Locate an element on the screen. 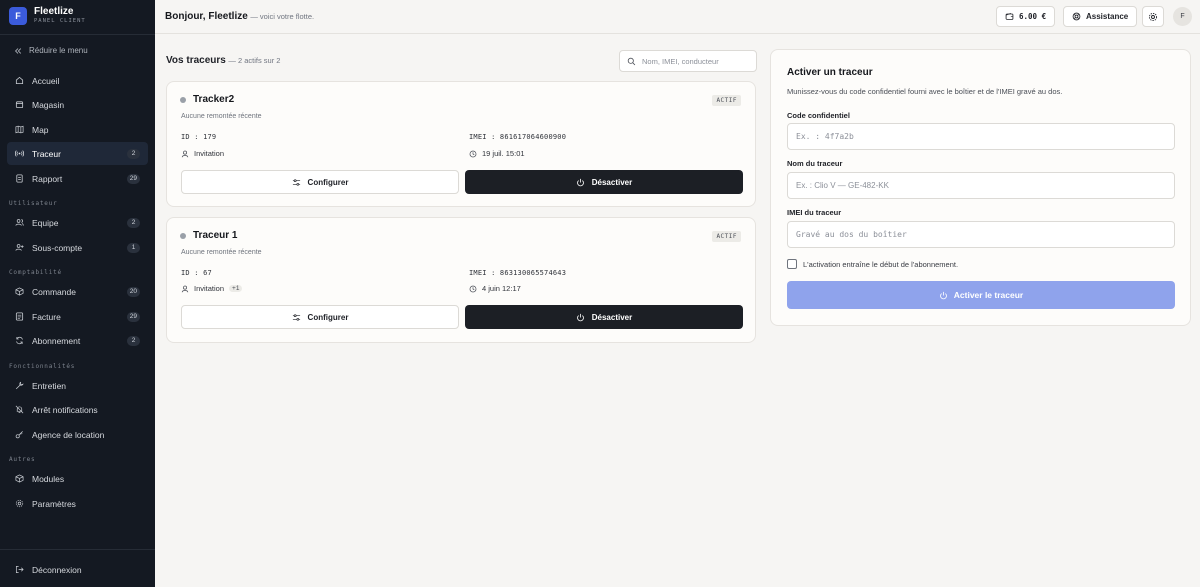  wallet-icon is located at coordinates (1009, 16).